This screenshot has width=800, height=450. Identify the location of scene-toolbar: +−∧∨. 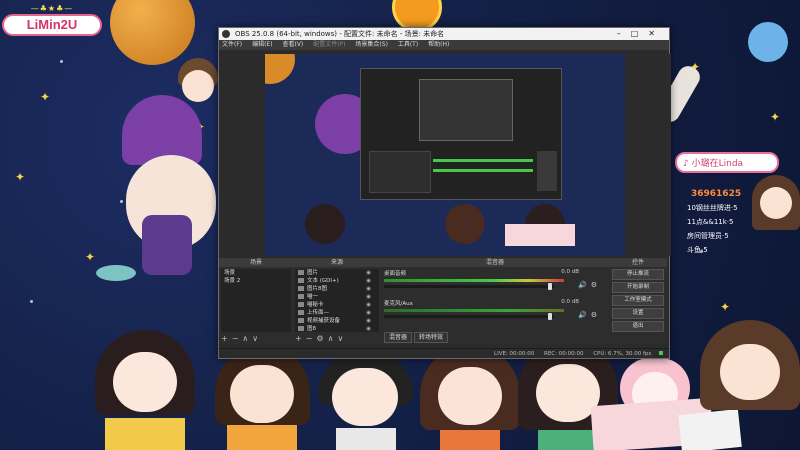
(241, 338).